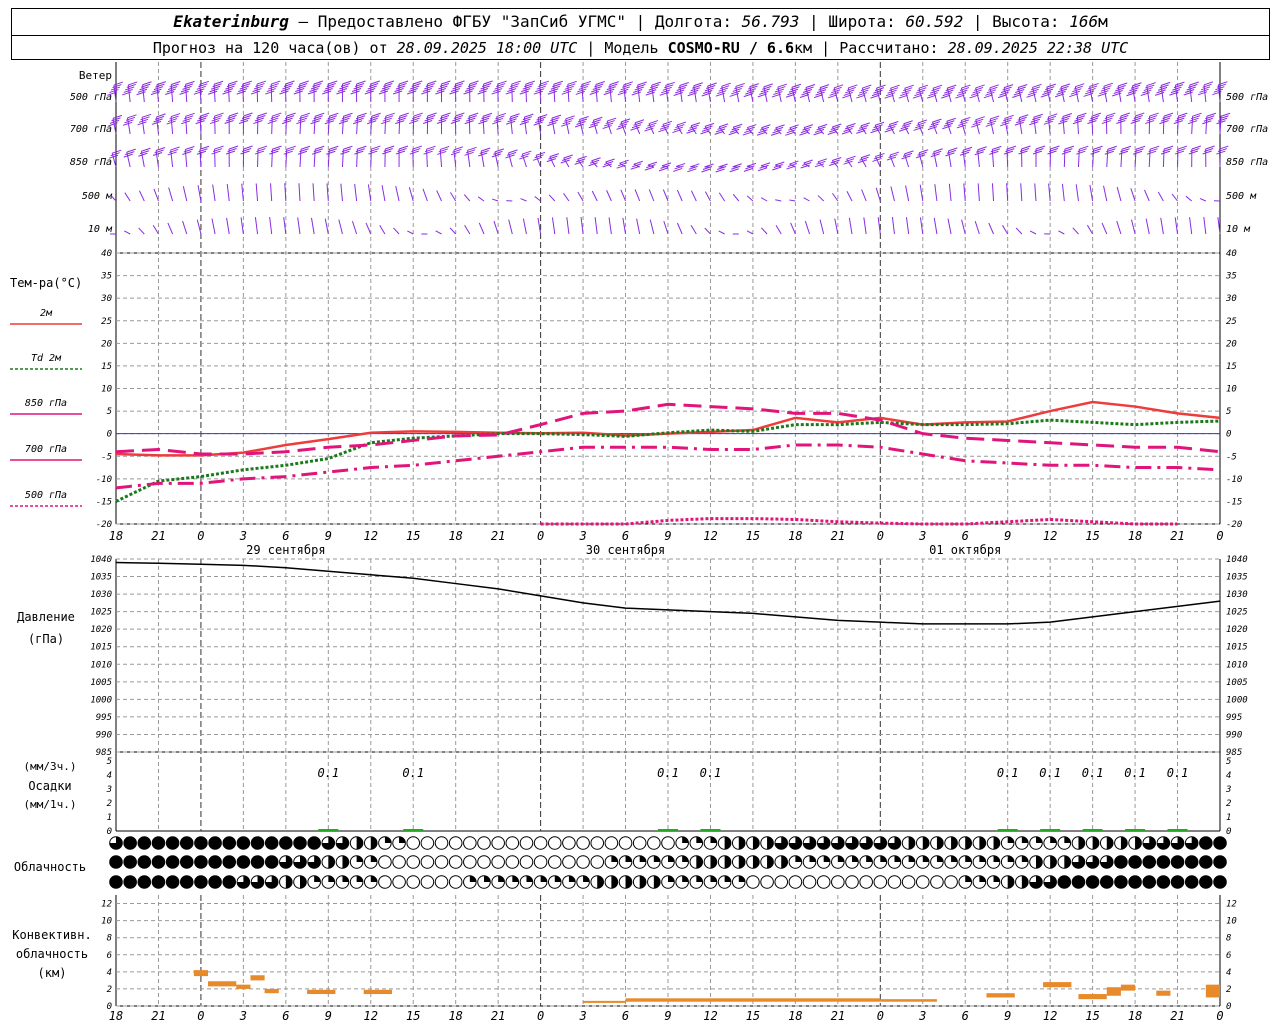 The image size is (1280, 1024). Describe the element at coordinates (200, 536) in the screenshot. I see `hour-tick-label: 0` at that location.